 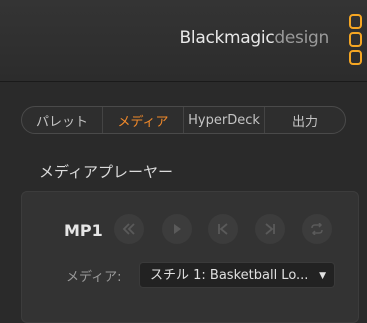 What do you see at coordinates (304, 120) in the screenshot?
I see `tab-output: 出力` at bounding box center [304, 120].